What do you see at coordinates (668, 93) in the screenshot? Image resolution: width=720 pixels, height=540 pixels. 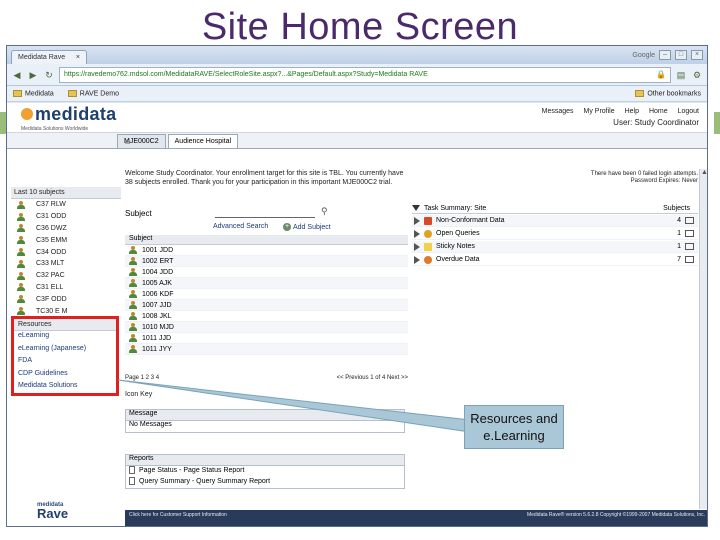 I see `other-bookmarks: Other bookmarks` at bounding box center [668, 93].